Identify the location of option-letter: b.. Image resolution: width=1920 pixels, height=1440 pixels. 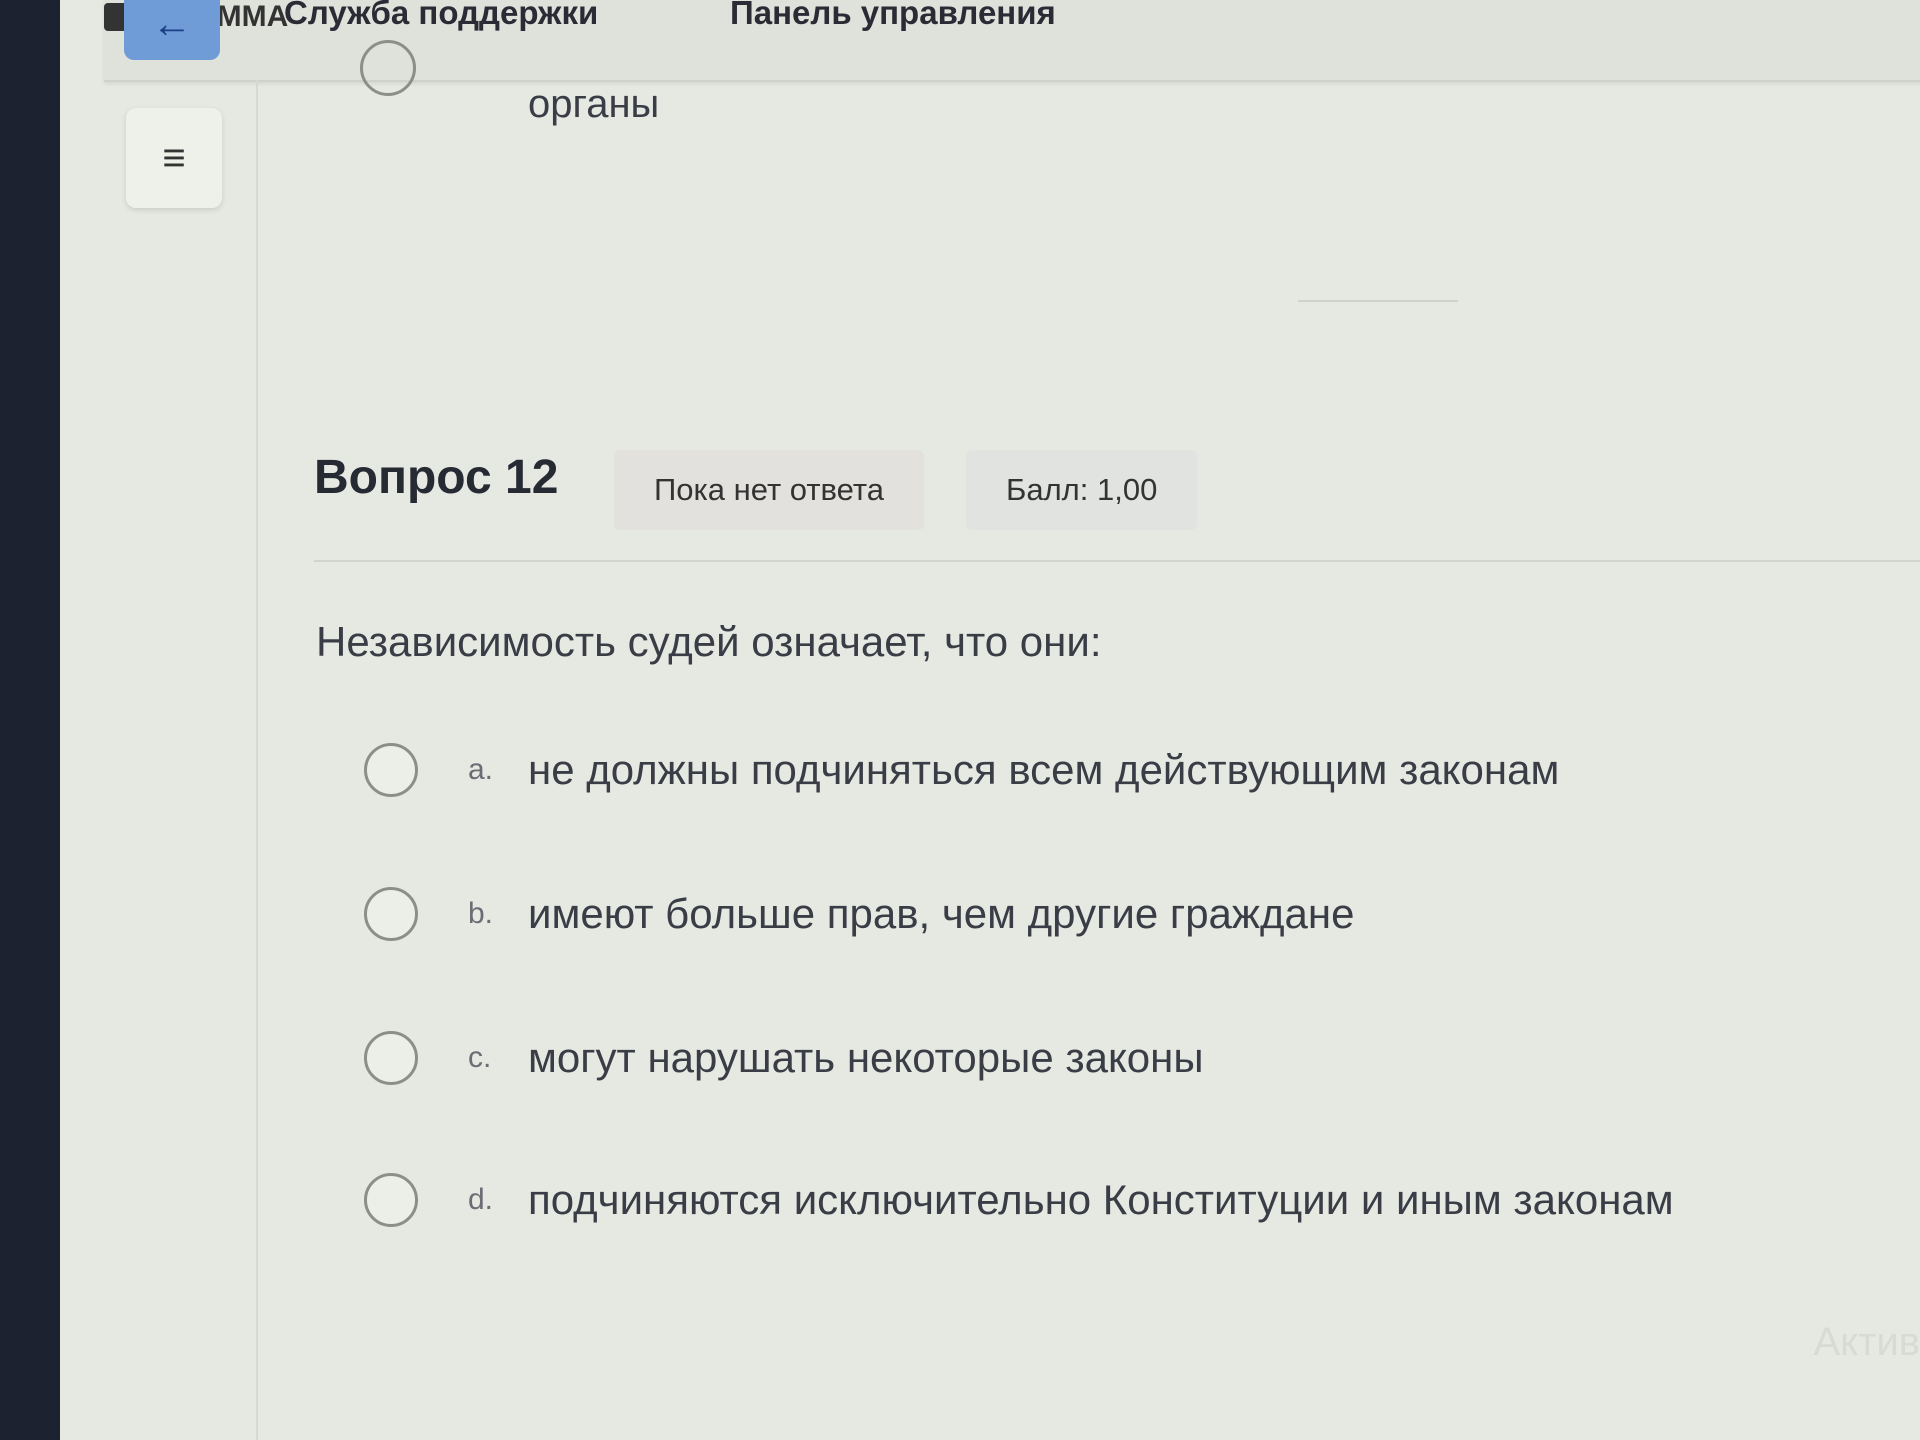
(481, 913).